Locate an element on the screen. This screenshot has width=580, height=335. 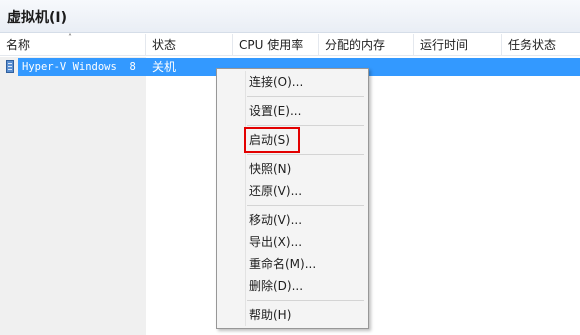
column-header-task-status: 任务状态 is located at coordinates (541, 45).